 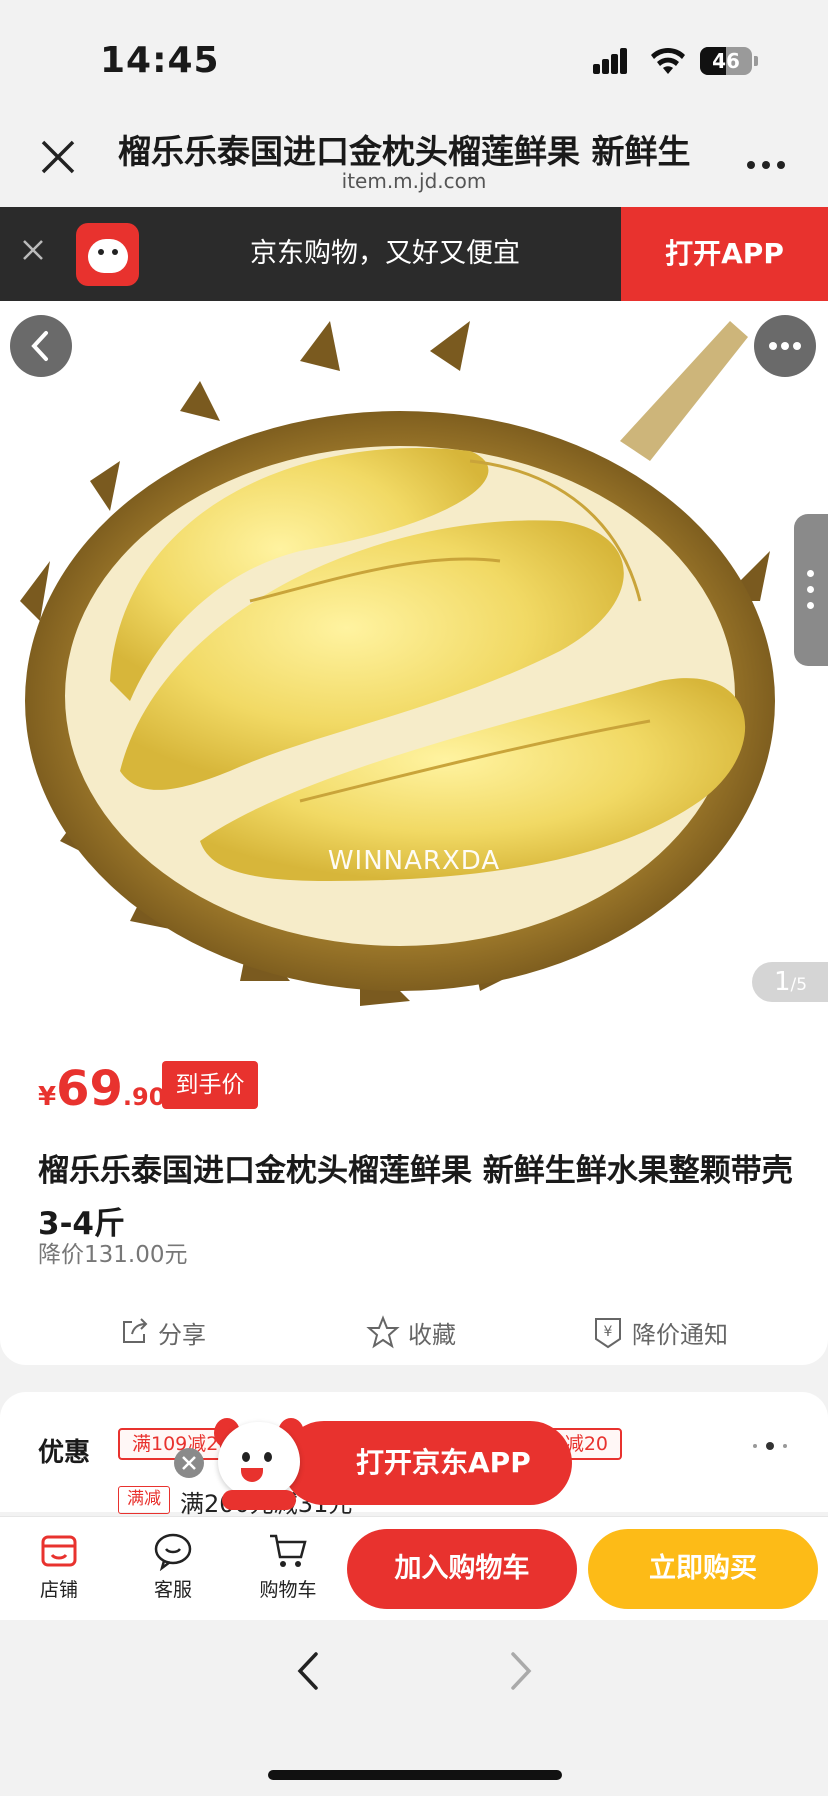 I want to click on store-icon, so click(x=59, y=1551).